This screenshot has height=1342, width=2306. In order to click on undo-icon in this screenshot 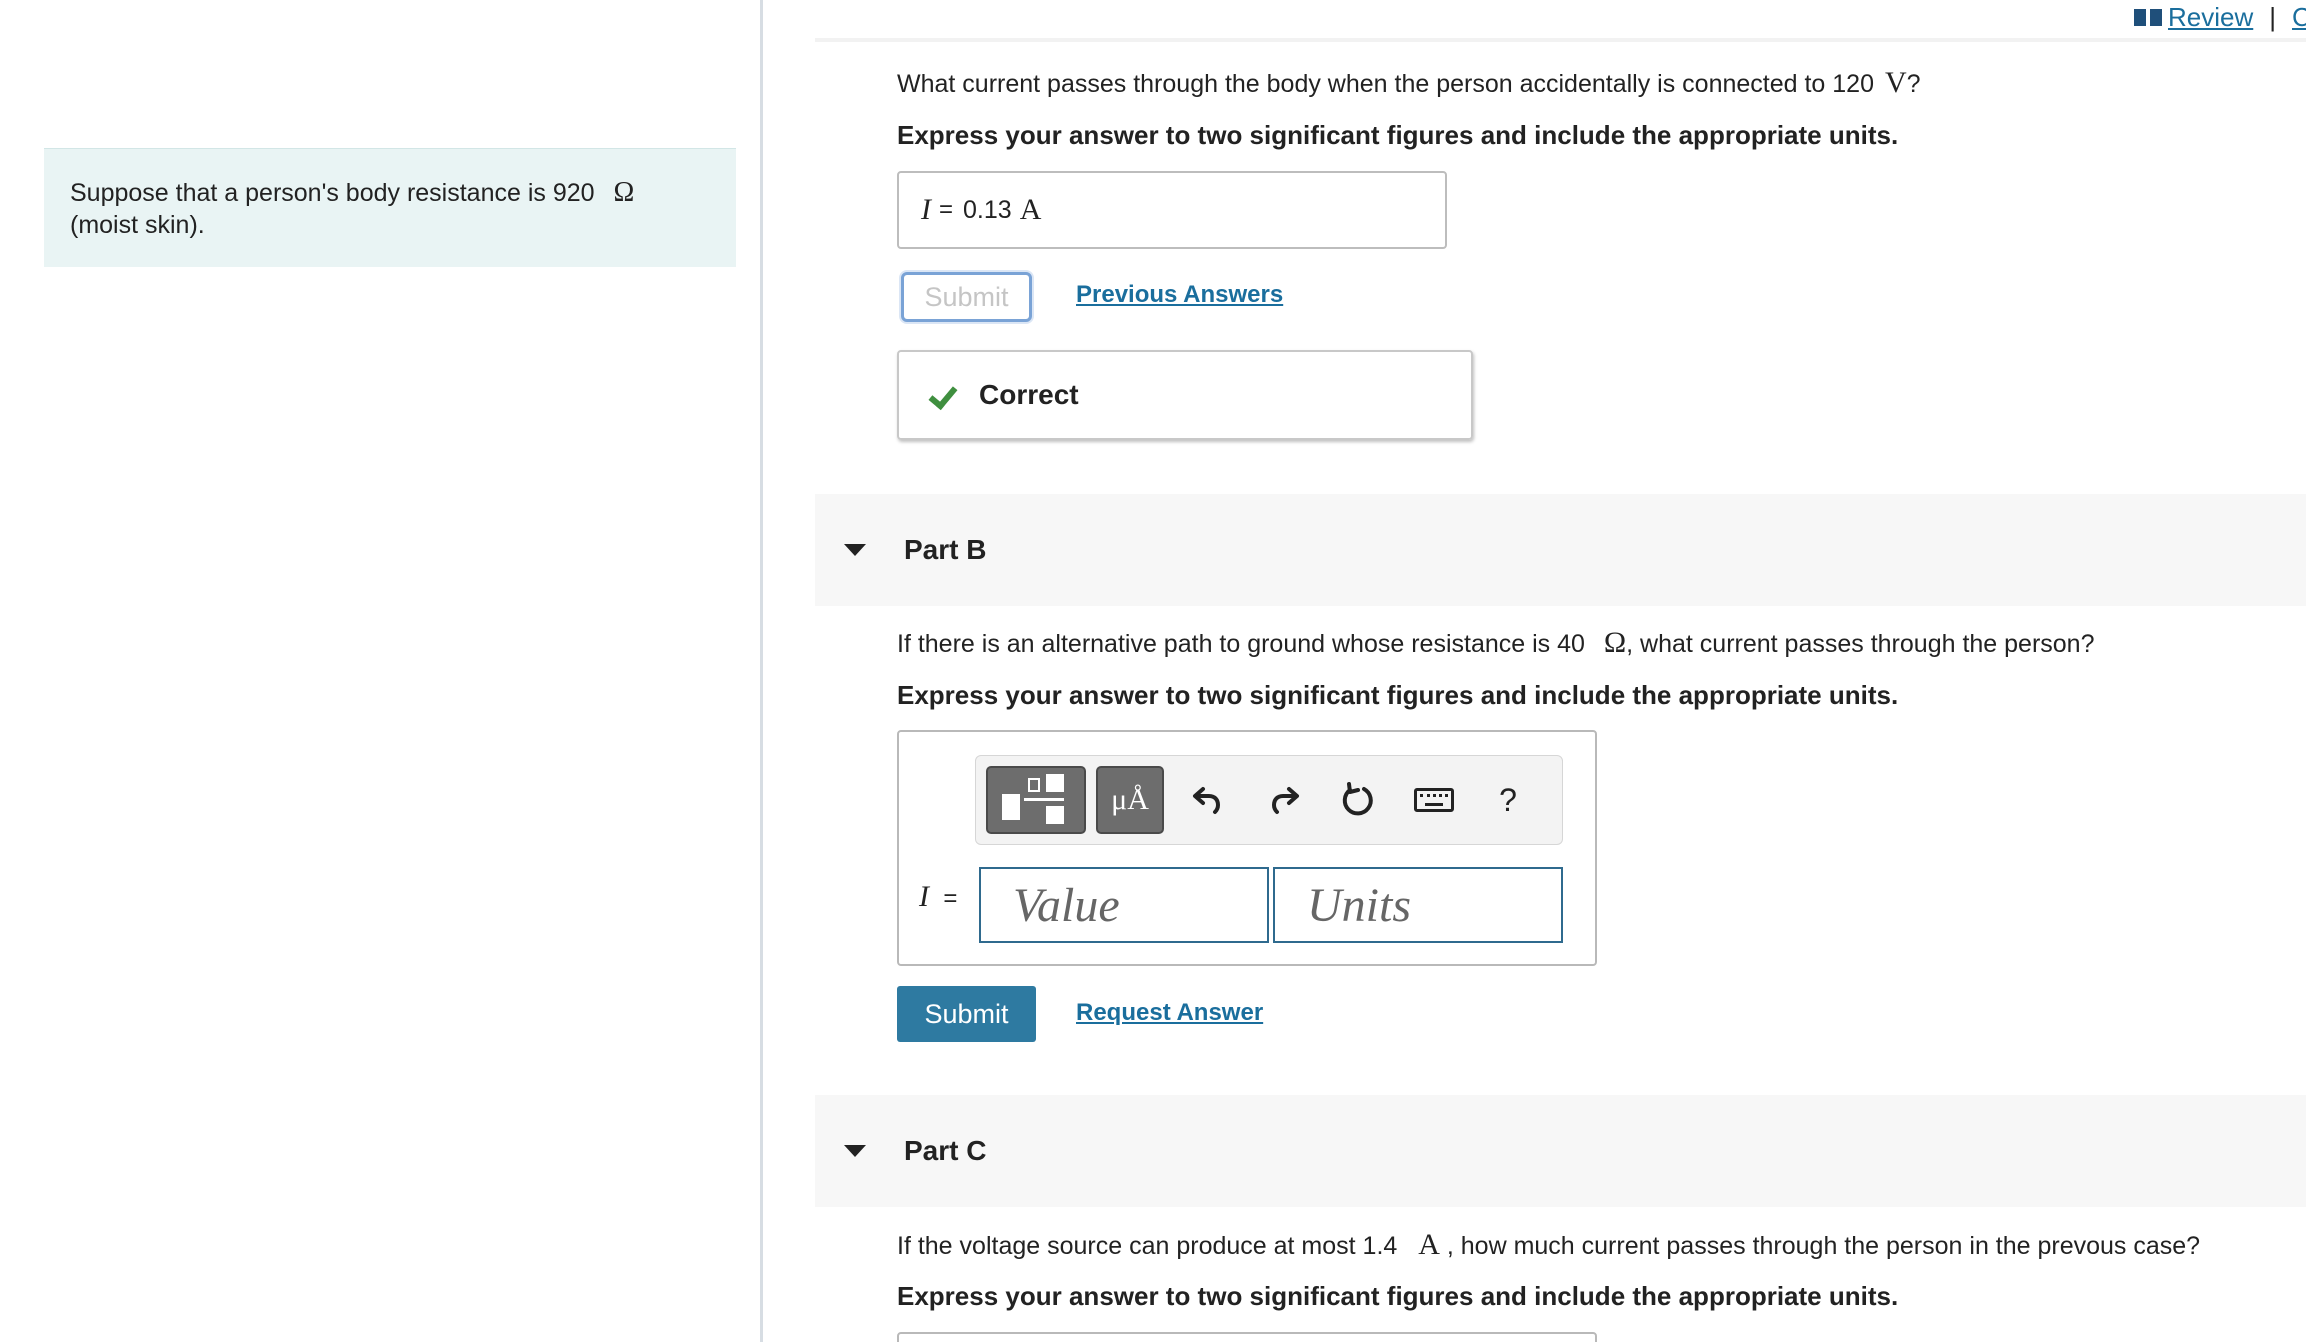, I will do `click(1207, 800)`.